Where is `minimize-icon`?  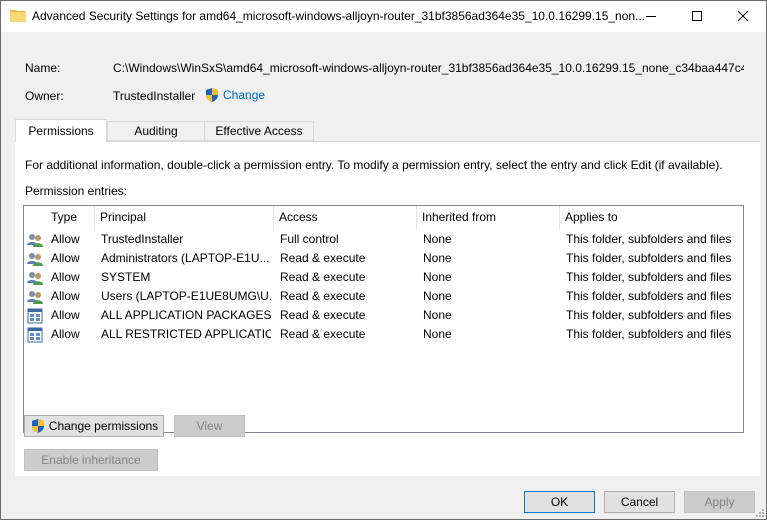
minimize-icon is located at coordinates (651, 16).